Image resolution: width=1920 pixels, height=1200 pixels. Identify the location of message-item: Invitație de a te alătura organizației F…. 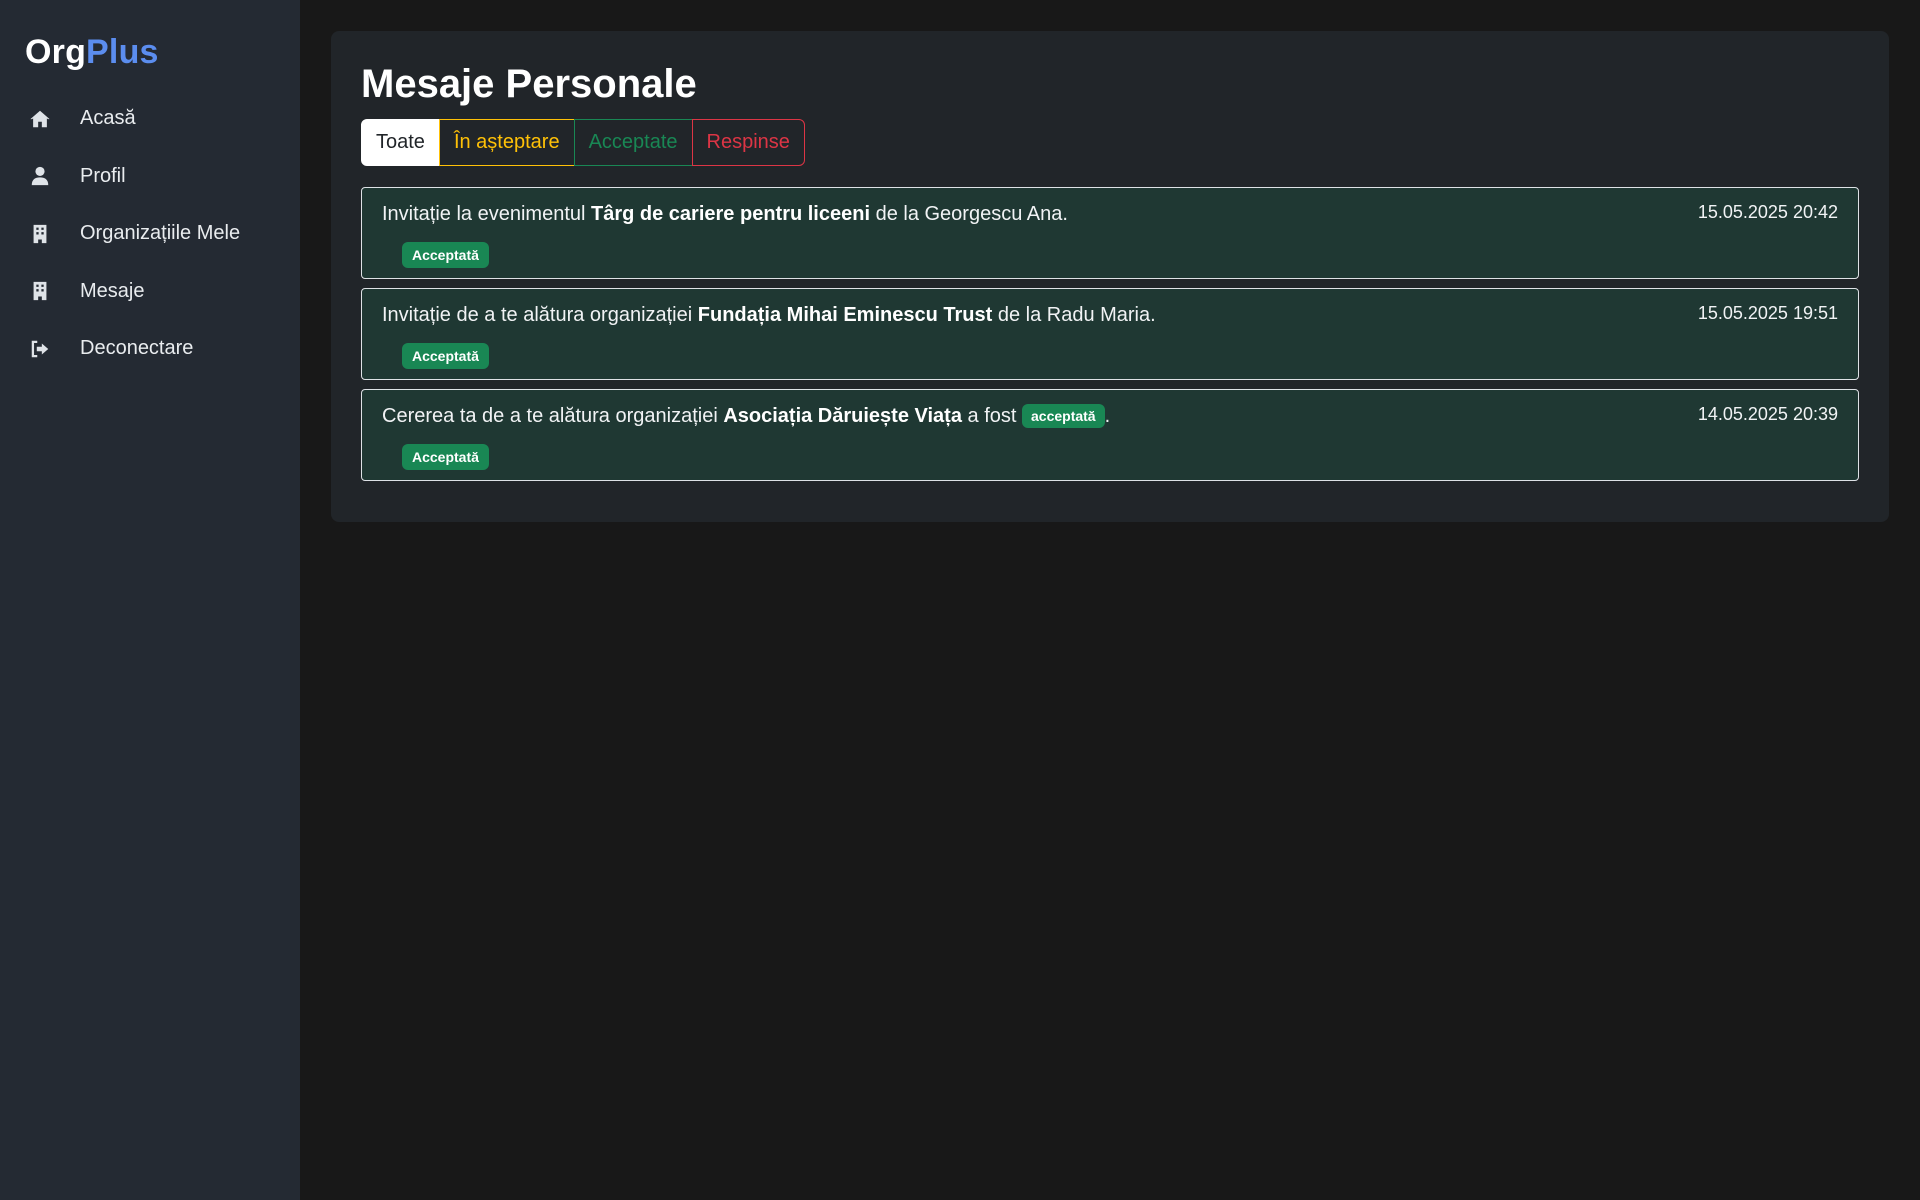
(1110, 334).